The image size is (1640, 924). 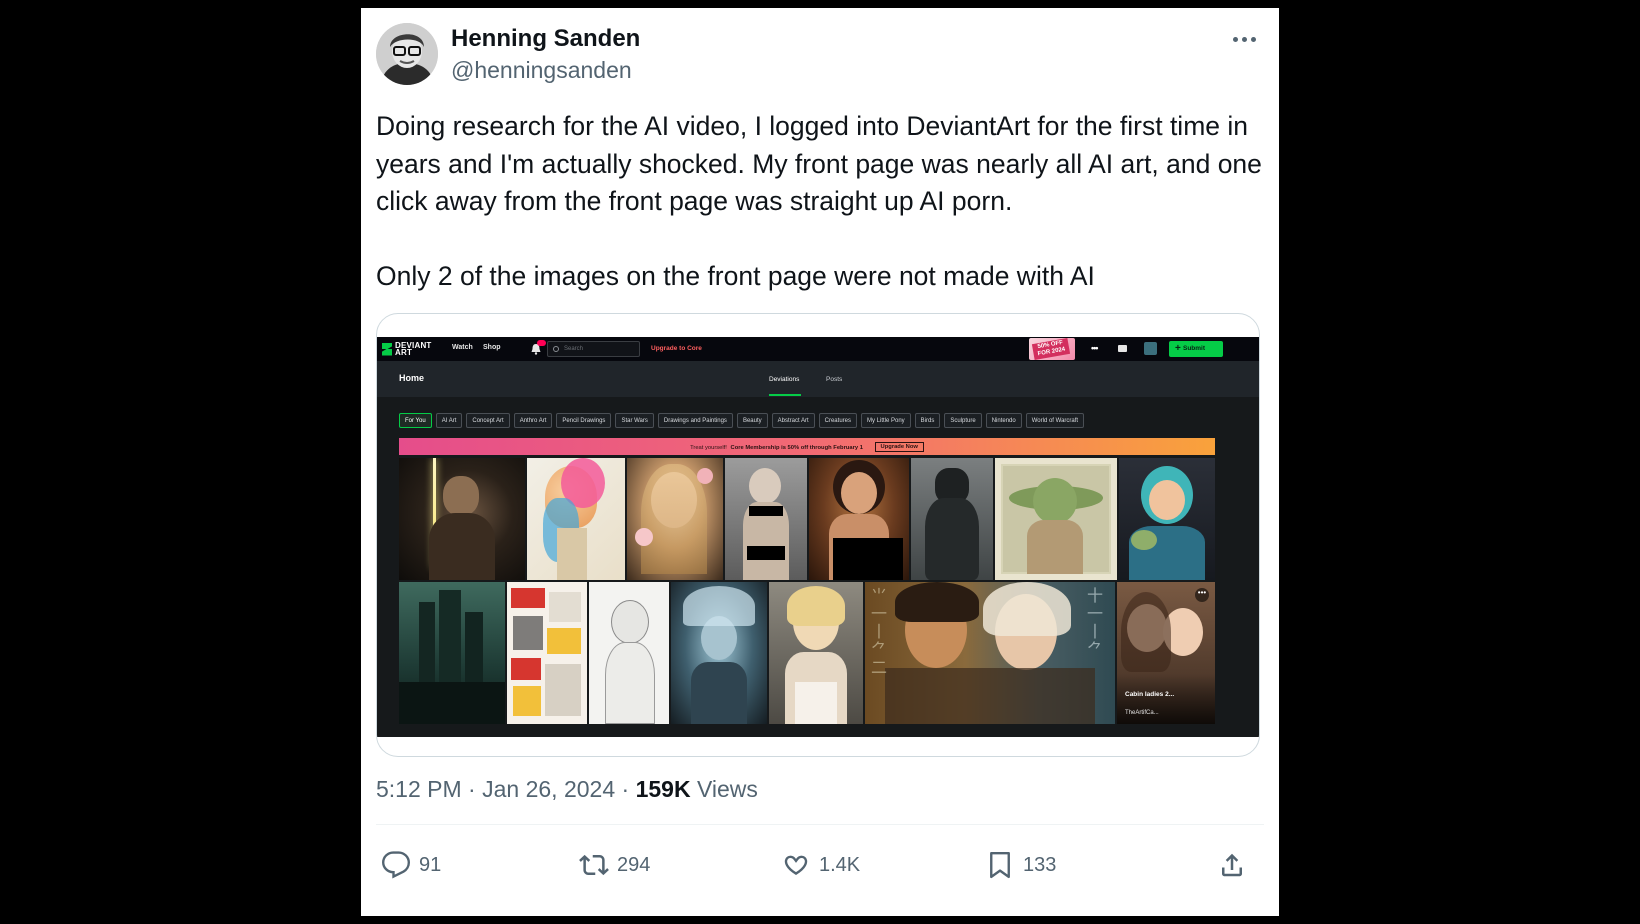 I want to click on da-promo-badge: 50% OFF FOR 2024, so click(x=1052, y=349).